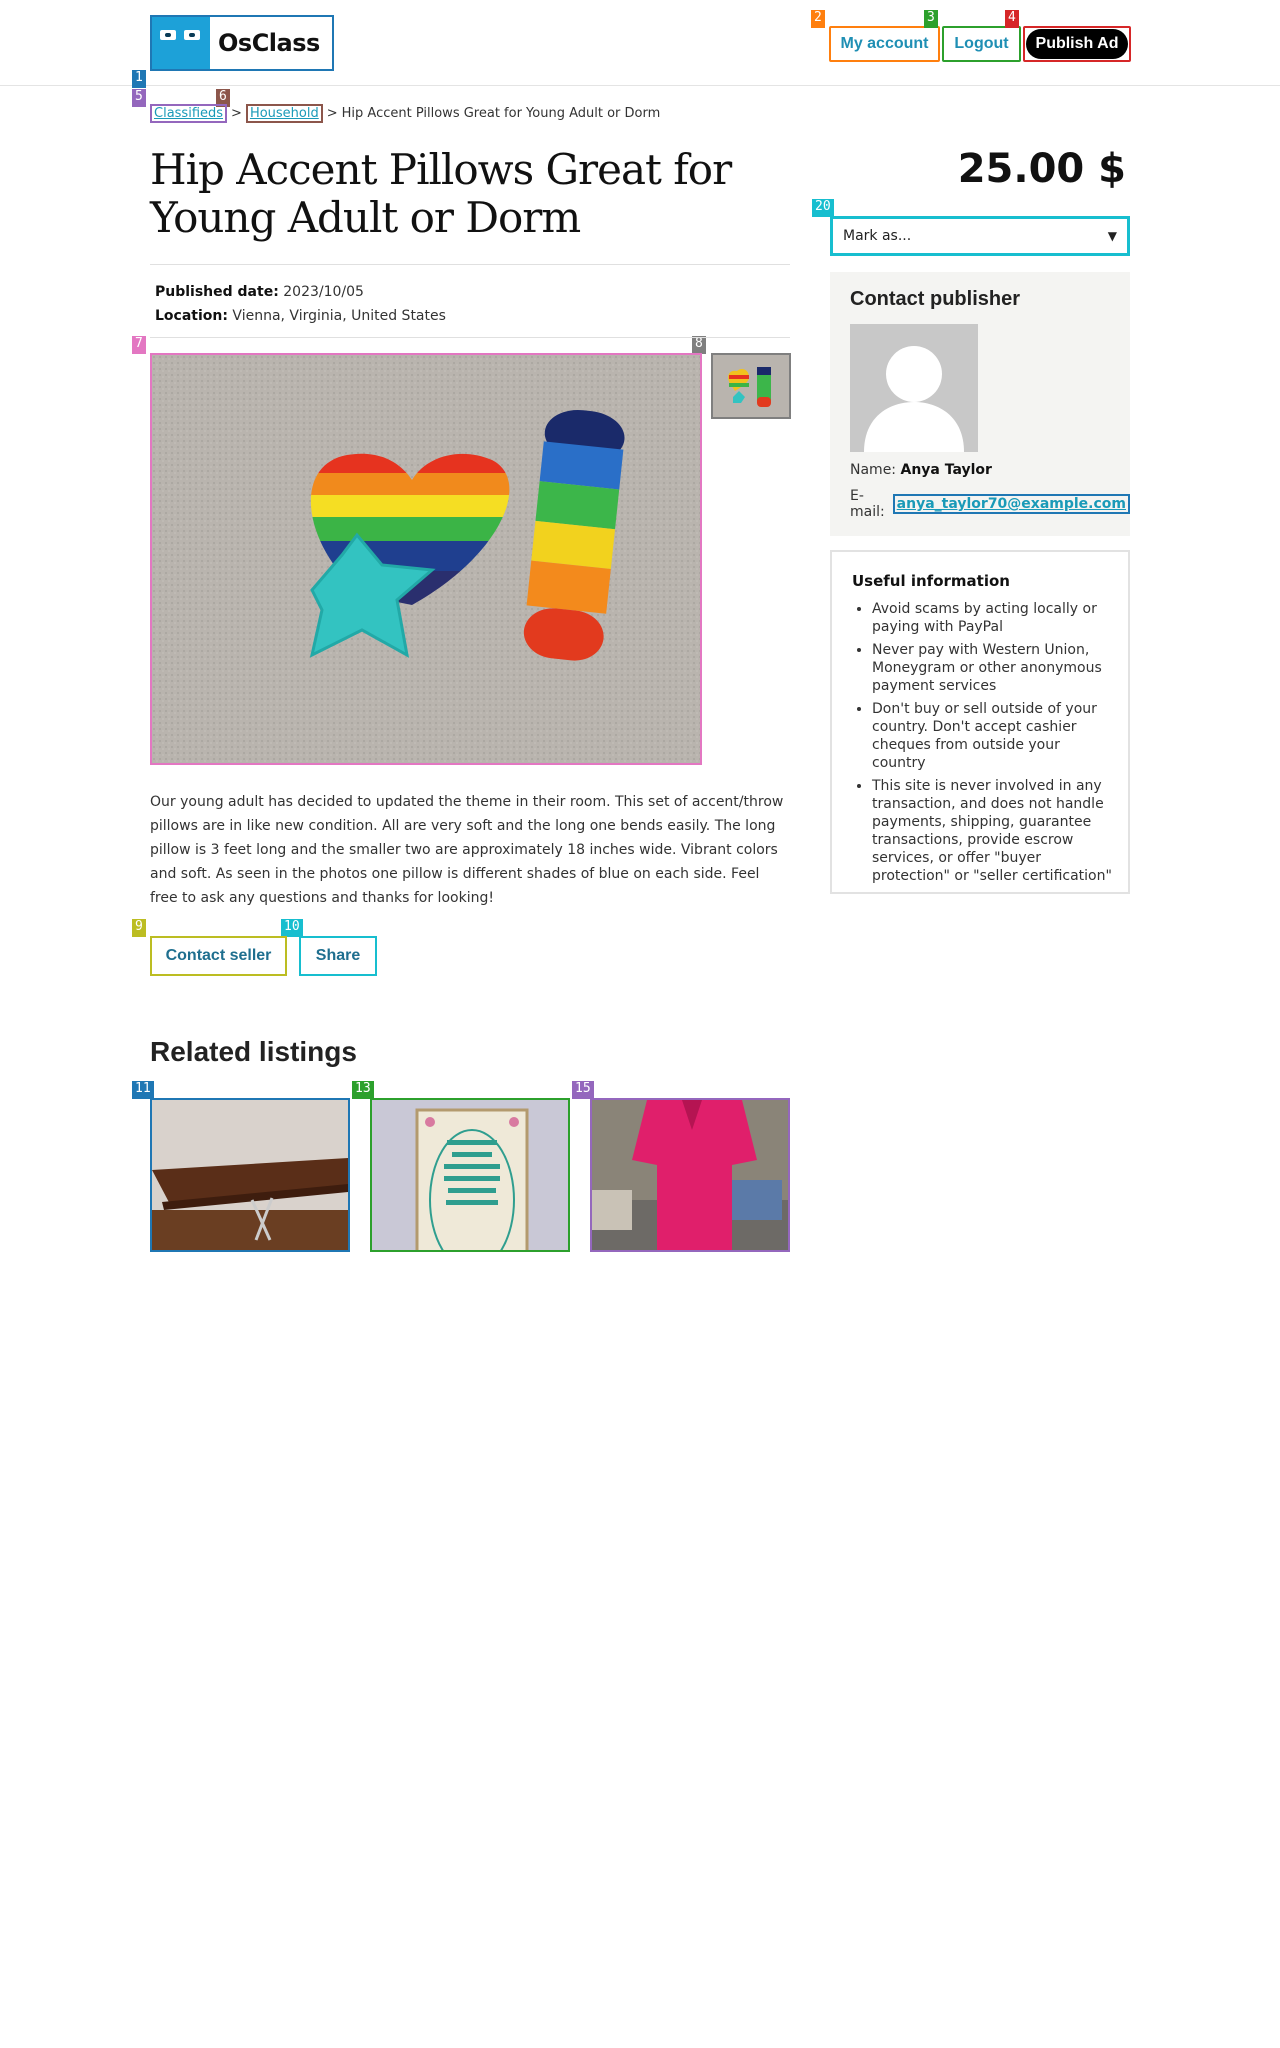 Image resolution: width=1280 pixels, height=2048 pixels. I want to click on marker-1: 1, so click(139, 79).